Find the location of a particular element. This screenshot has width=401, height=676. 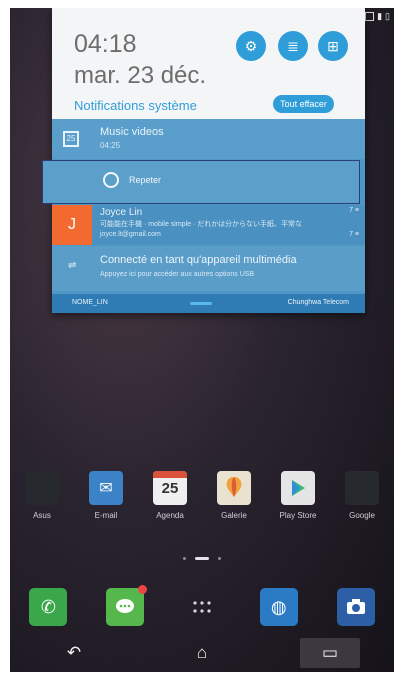

music-time: 04:25 is located at coordinates (110, 145).